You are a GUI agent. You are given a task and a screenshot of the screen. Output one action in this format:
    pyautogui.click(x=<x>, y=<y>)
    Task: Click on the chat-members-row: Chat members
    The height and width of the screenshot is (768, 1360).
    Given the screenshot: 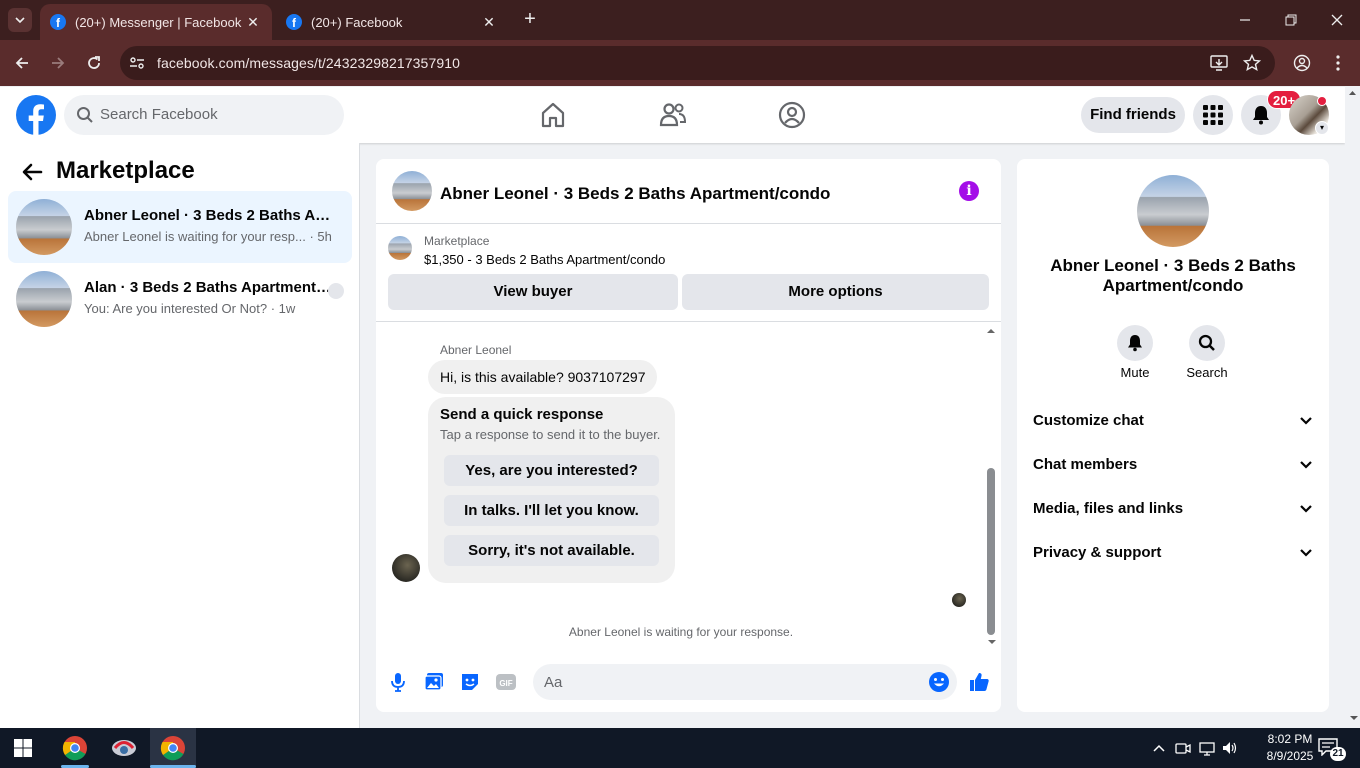 What is the action you would take?
    pyautogui.click(x=1173, y=468)
    